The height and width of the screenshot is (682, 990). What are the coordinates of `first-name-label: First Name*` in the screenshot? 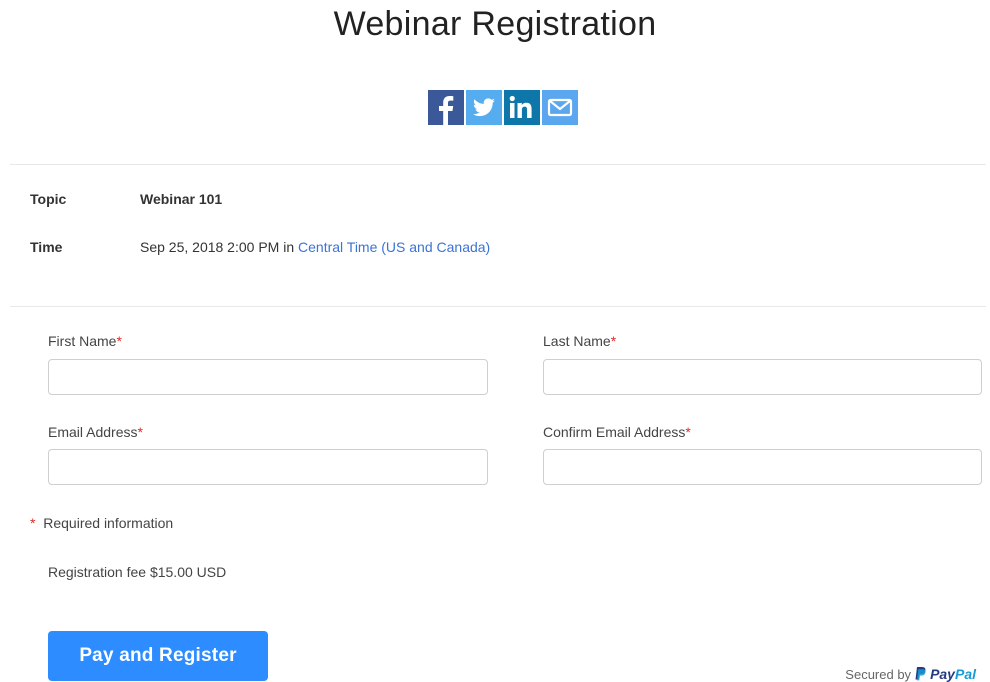 It's located at (85, 341).